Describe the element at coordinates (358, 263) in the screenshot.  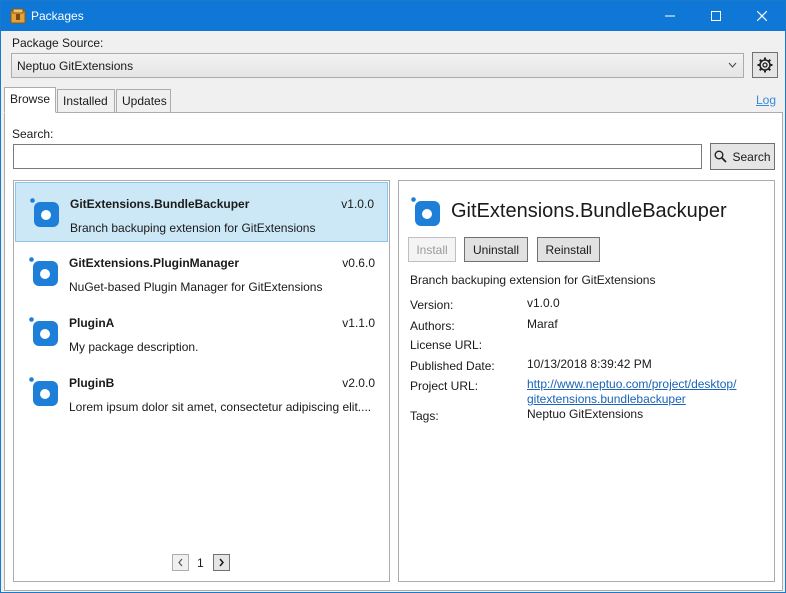
I see `package-version: v0.6.0` at that location.